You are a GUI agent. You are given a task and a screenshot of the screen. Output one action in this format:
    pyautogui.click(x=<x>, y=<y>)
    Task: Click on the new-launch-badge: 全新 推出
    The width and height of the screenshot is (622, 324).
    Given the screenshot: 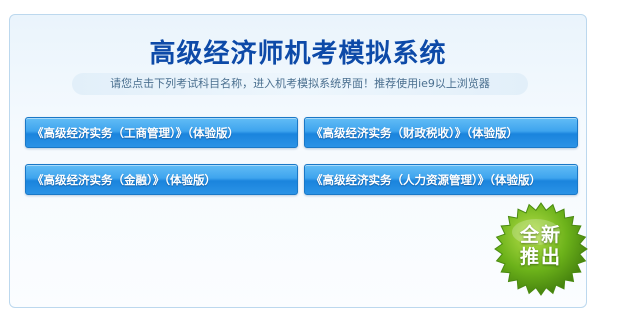 What is the action you would take?
    pyautogui.click(x=541, y=249)
    